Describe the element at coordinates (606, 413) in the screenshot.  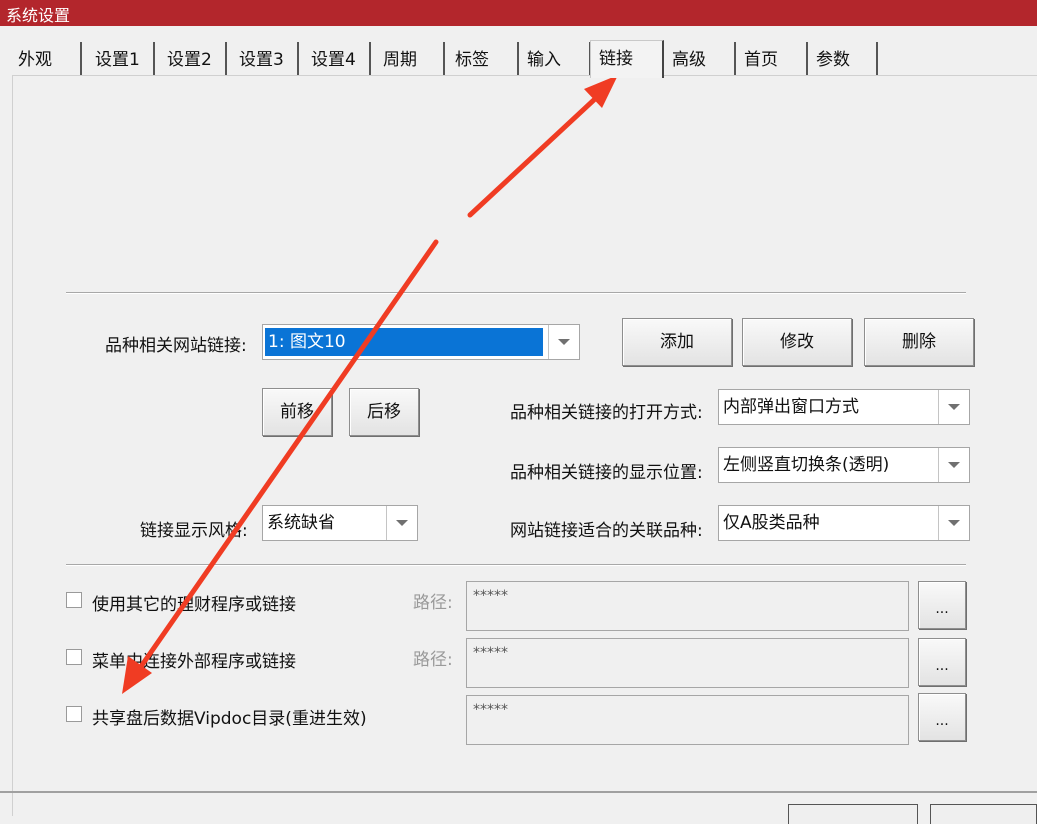
I see `open-mode-label: 品种相关链接的打开方式:` at that location.